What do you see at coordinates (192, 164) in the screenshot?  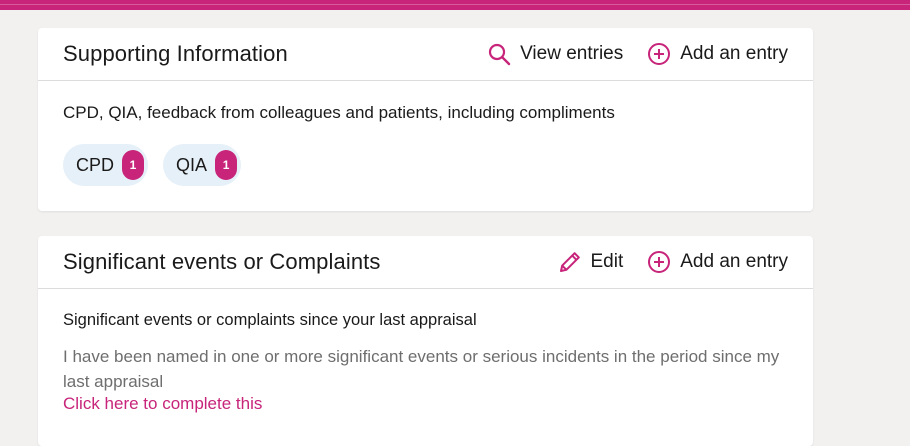 I see `tag-label: QIA` at bounding box center [192, 164].